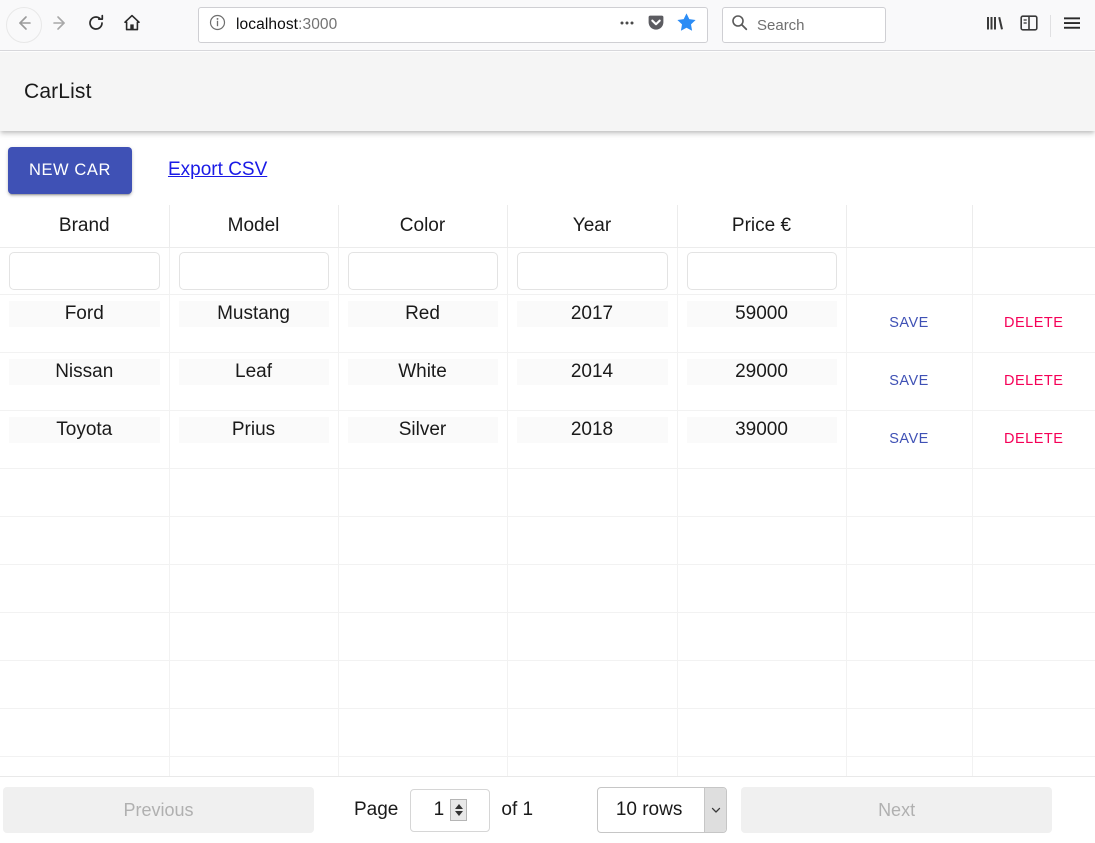 This screenshot has width=1095, height=843. Describe the element at coordinates (739, 25) in the screenshot. I see `search-icon` at that location.